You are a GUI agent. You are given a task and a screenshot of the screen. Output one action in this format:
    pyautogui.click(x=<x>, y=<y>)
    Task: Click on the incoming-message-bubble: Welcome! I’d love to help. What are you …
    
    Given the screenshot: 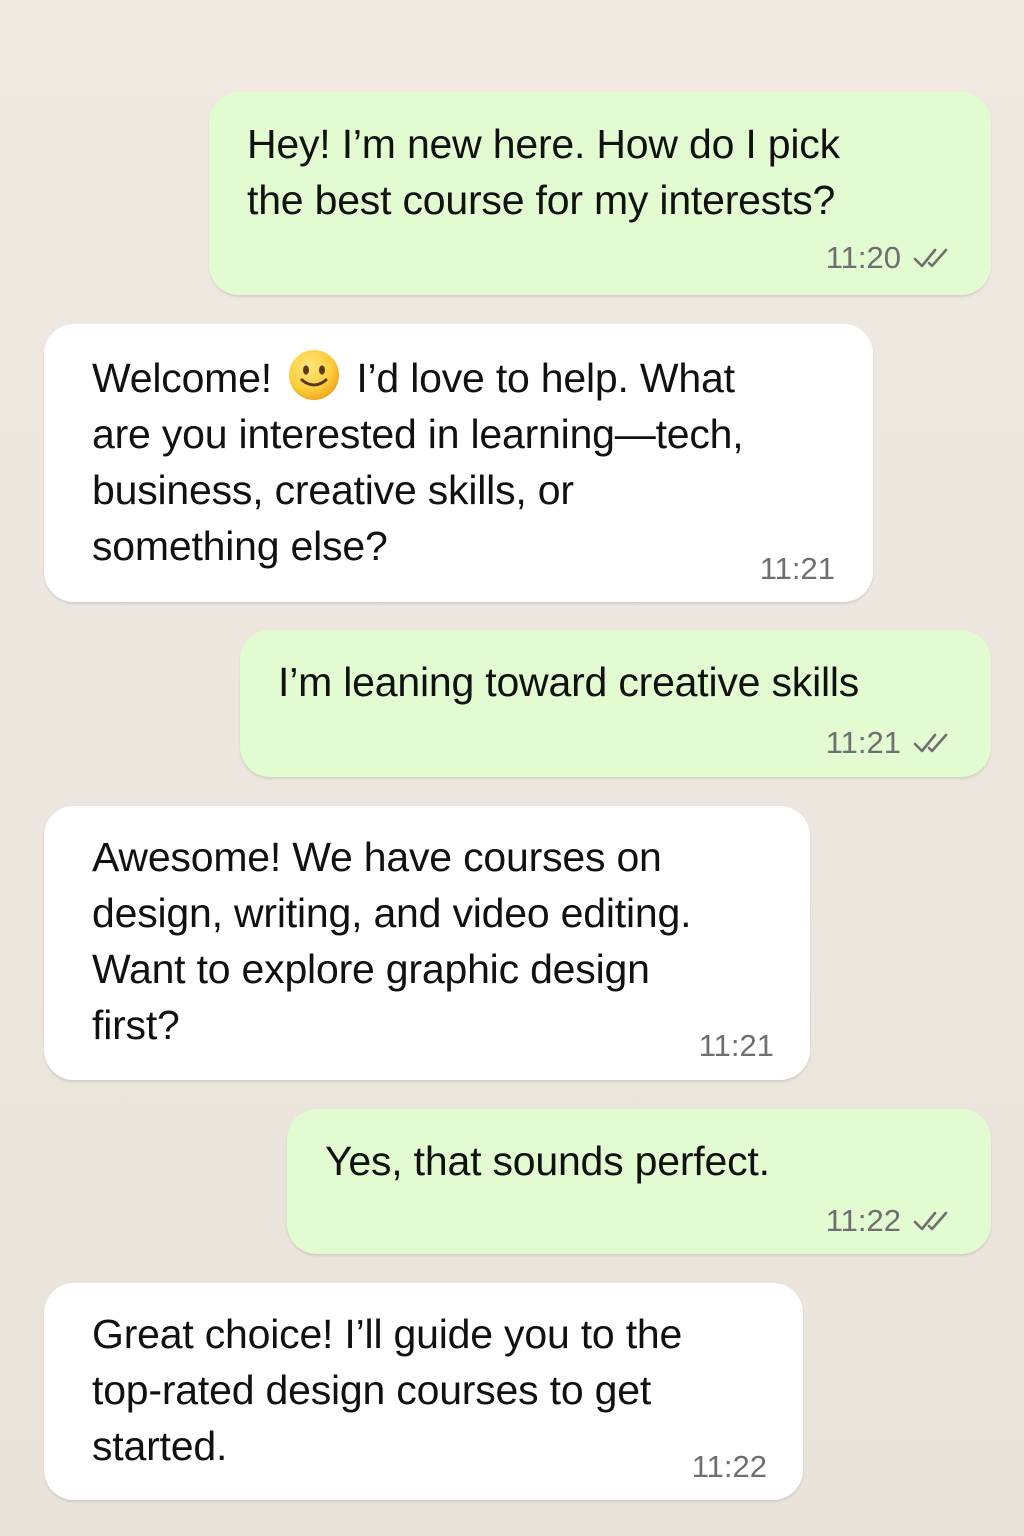 What is the action you would take?
    pyautogui.click(x=458, y=463)
    